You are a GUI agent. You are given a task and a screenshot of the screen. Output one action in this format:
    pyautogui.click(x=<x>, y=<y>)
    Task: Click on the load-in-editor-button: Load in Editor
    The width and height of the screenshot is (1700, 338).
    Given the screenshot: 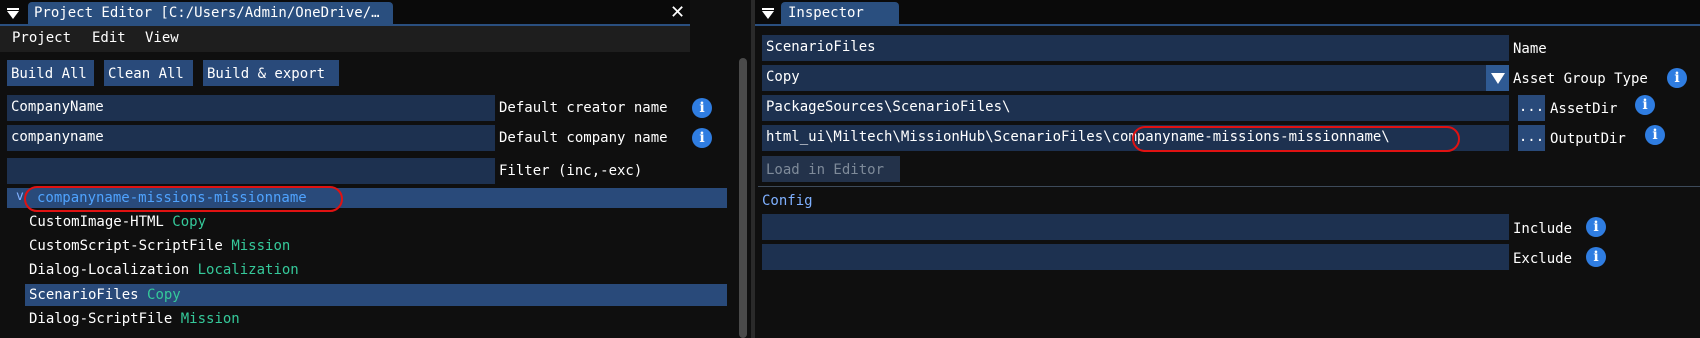 What is the action you would take?
    pyautogui.click(x=831, y=169)
    